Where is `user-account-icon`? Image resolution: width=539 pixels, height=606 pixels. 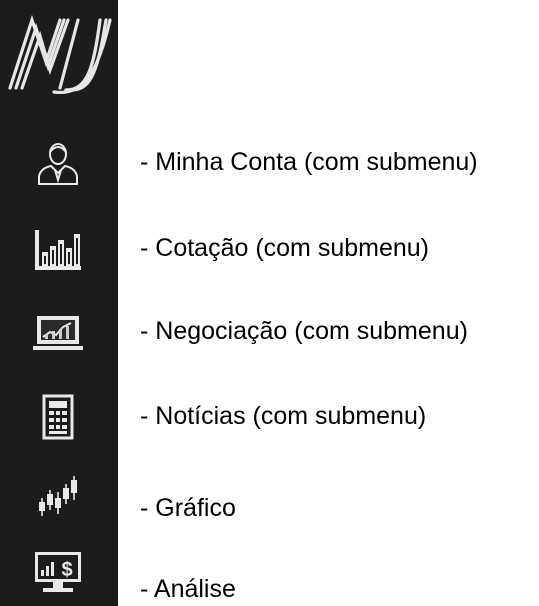
user-account-icon is located at coordinates (58, 164).